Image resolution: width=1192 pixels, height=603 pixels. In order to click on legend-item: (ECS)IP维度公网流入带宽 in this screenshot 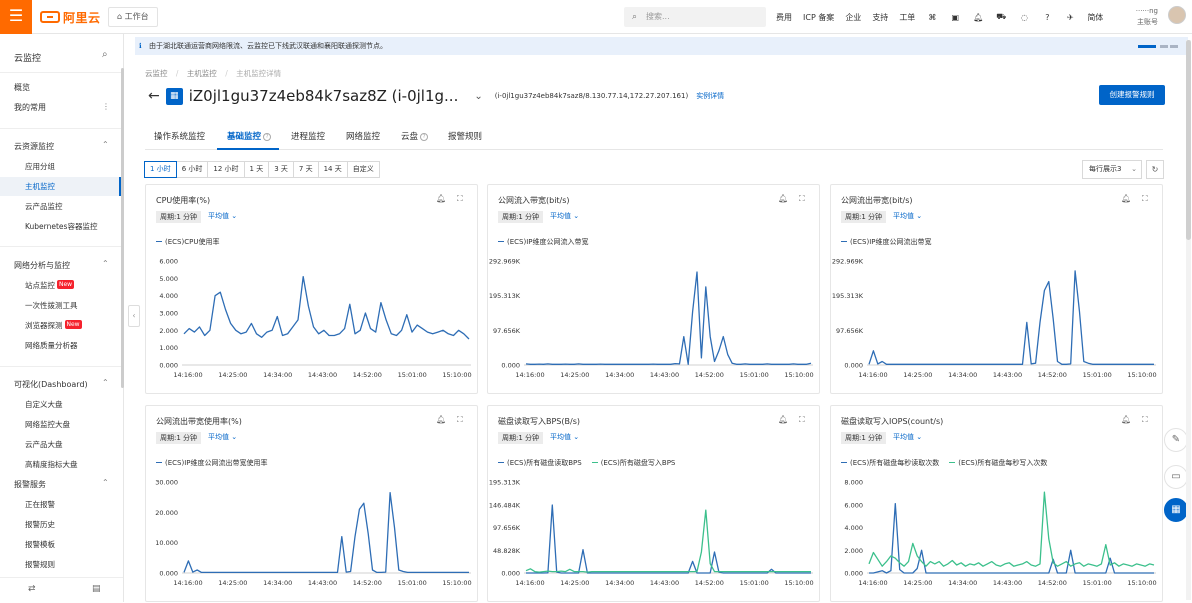, I will do `click(543, 242)`.